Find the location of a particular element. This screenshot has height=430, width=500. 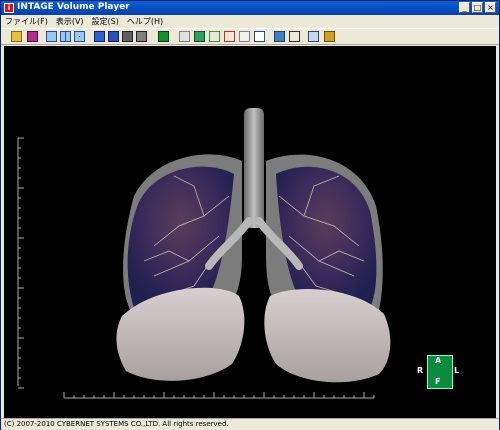

dual-view-icon is located at coordinates (65, 36).